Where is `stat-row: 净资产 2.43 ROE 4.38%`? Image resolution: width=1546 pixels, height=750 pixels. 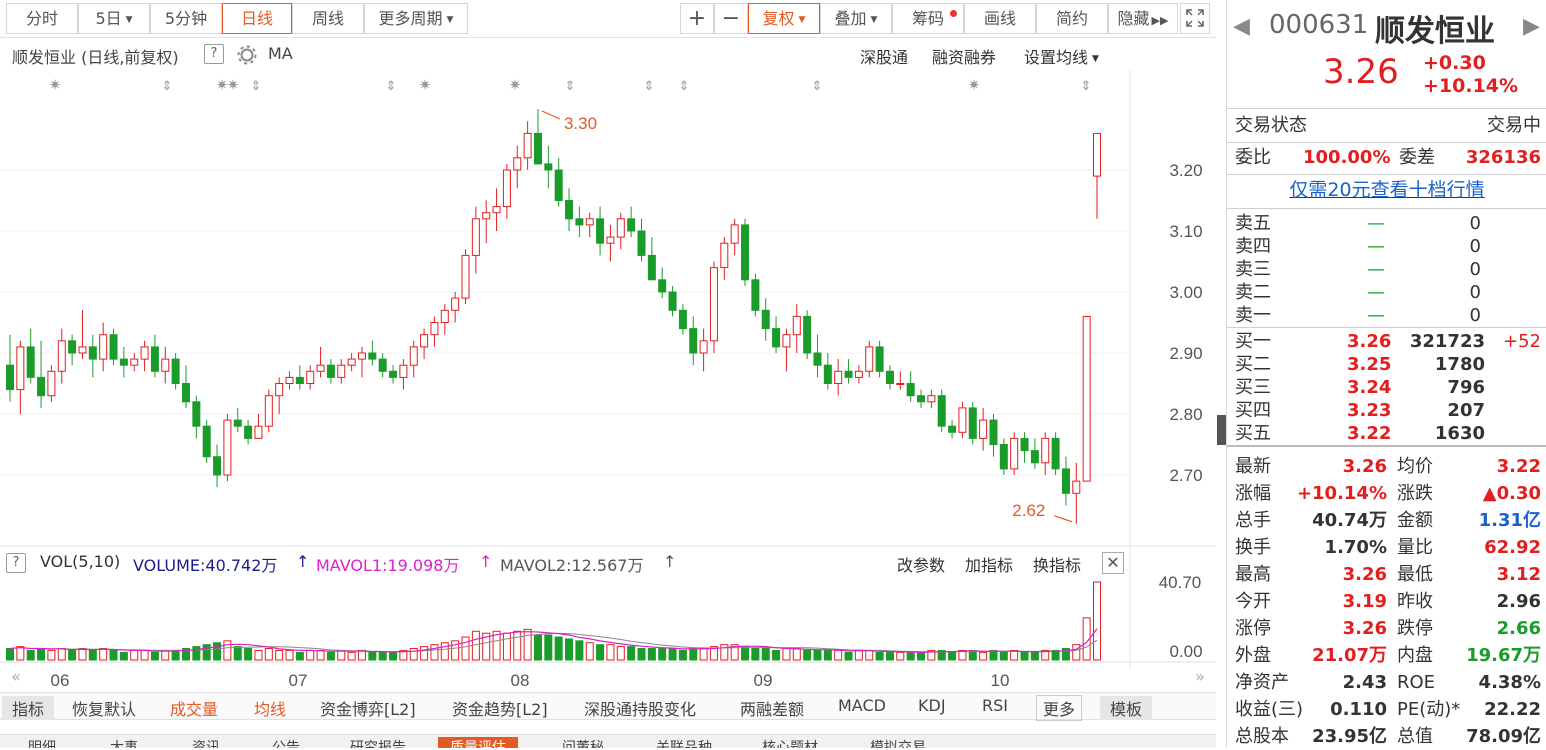
stat-row: 净资产 2.43 ROE 4.38% is located at coordinates (1386, 682).